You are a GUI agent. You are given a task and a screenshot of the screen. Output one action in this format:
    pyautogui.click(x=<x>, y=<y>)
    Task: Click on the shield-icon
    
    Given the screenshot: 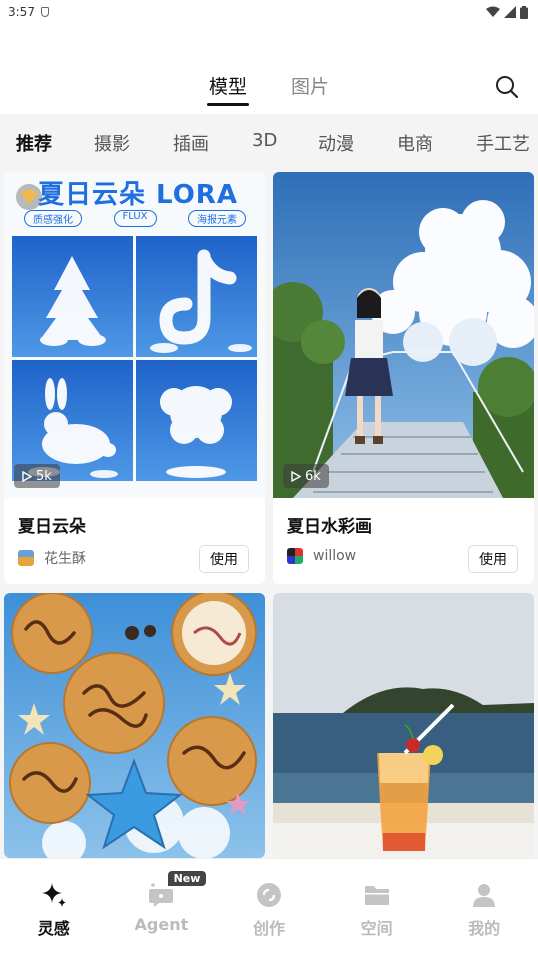 What is the action you would take?
    pyautogui.click(x=44, y=12)
    